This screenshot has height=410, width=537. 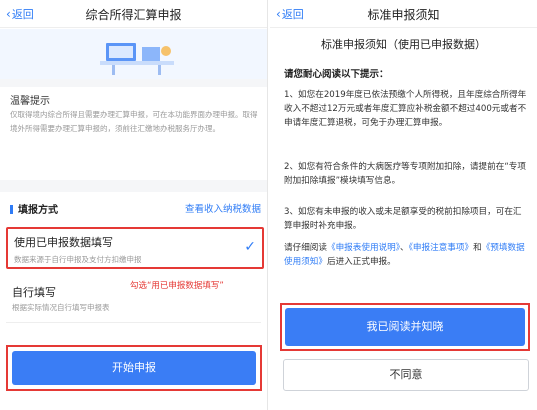 I want to click on notice-subheading: 请您耐心阅读以下提示：, so click(x=336, y=74).